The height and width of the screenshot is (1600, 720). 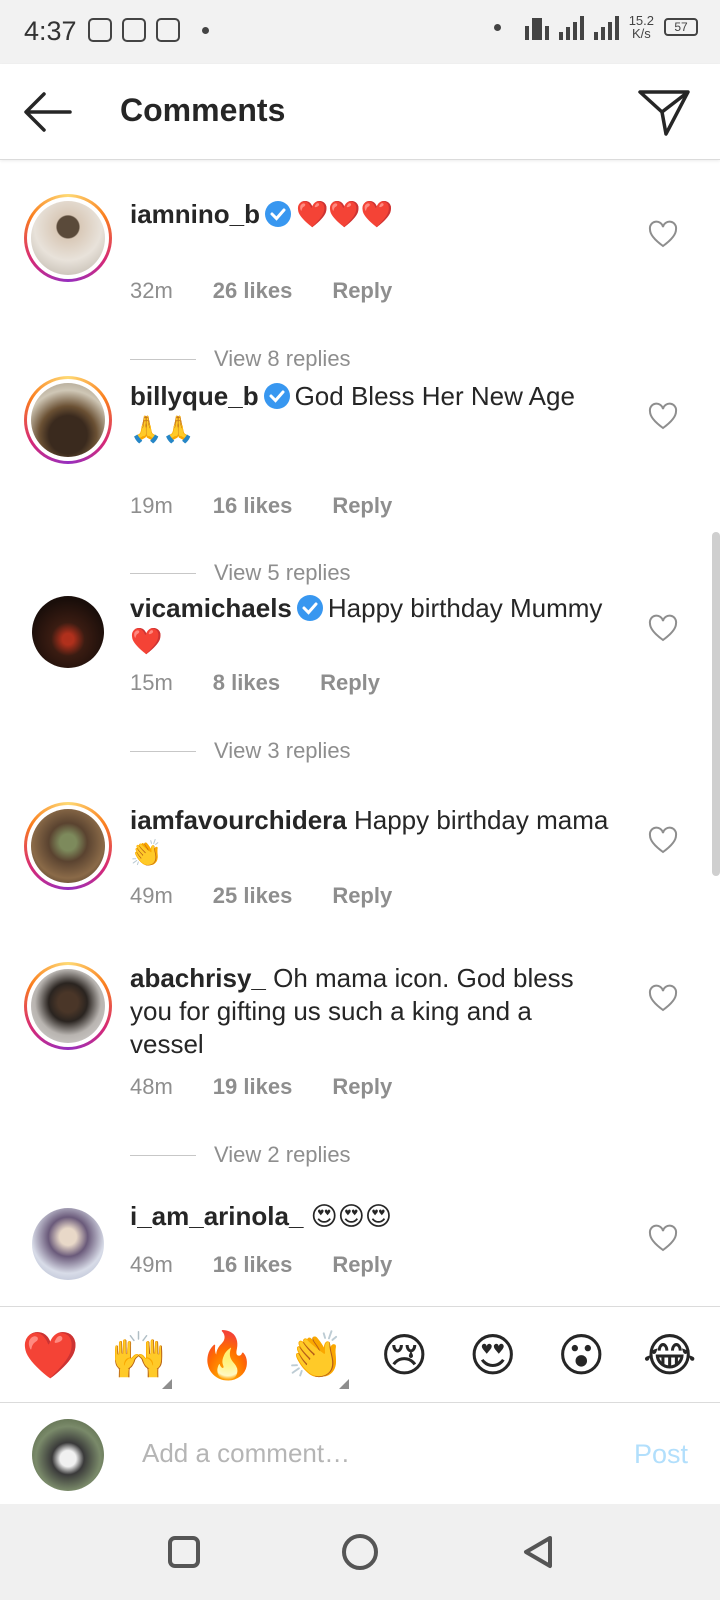 I want to click on view-replies-label: View 8 replies, so click(x=282, y=358).